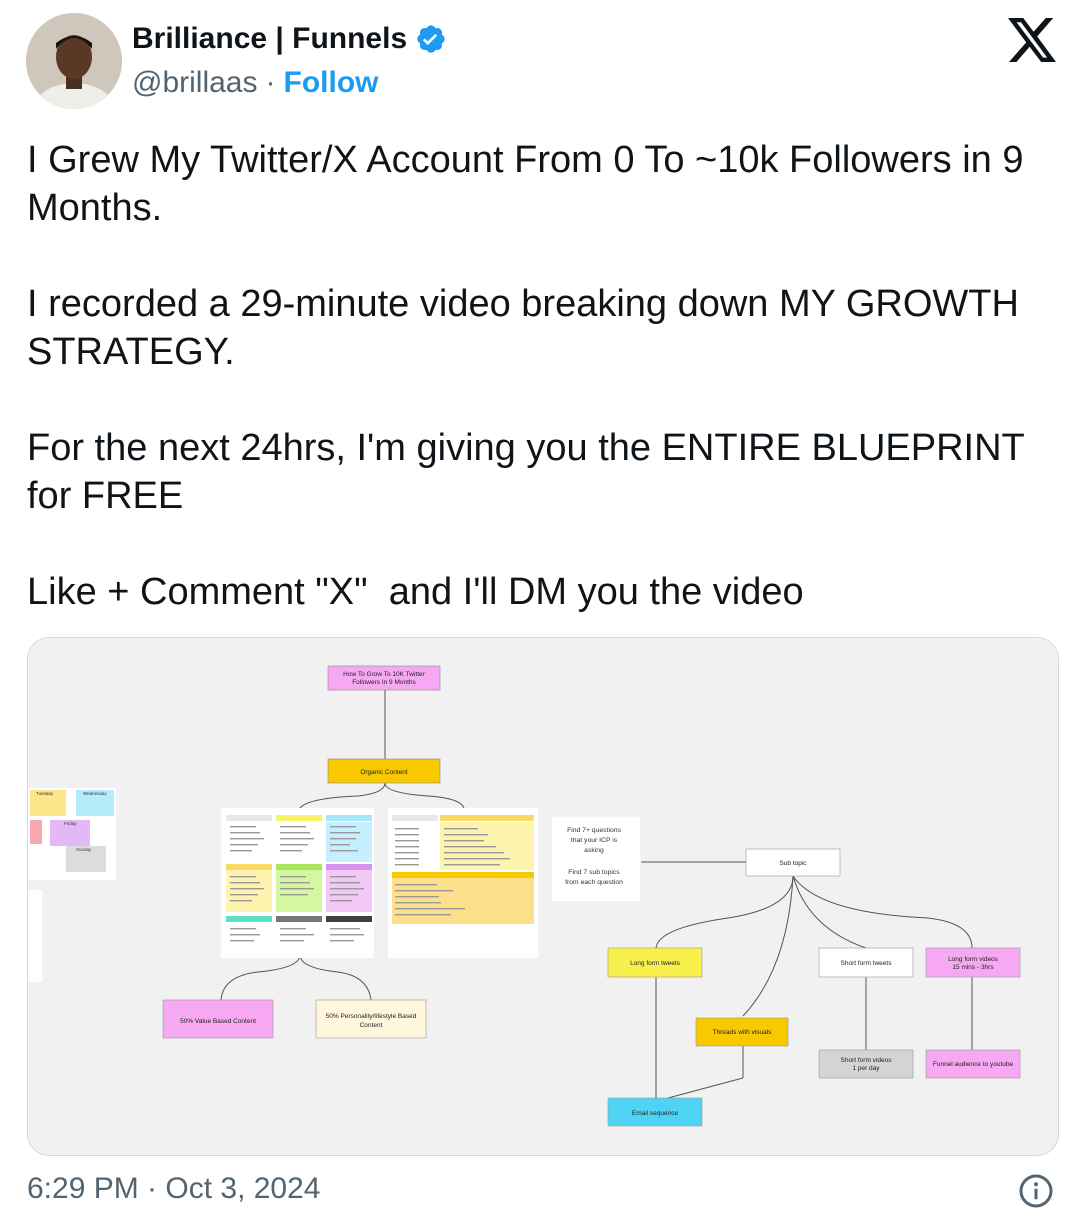 This screenshot has width=1084, height=1218. I want to click on threads-label: Threads with visuals, so click(743, 1032).